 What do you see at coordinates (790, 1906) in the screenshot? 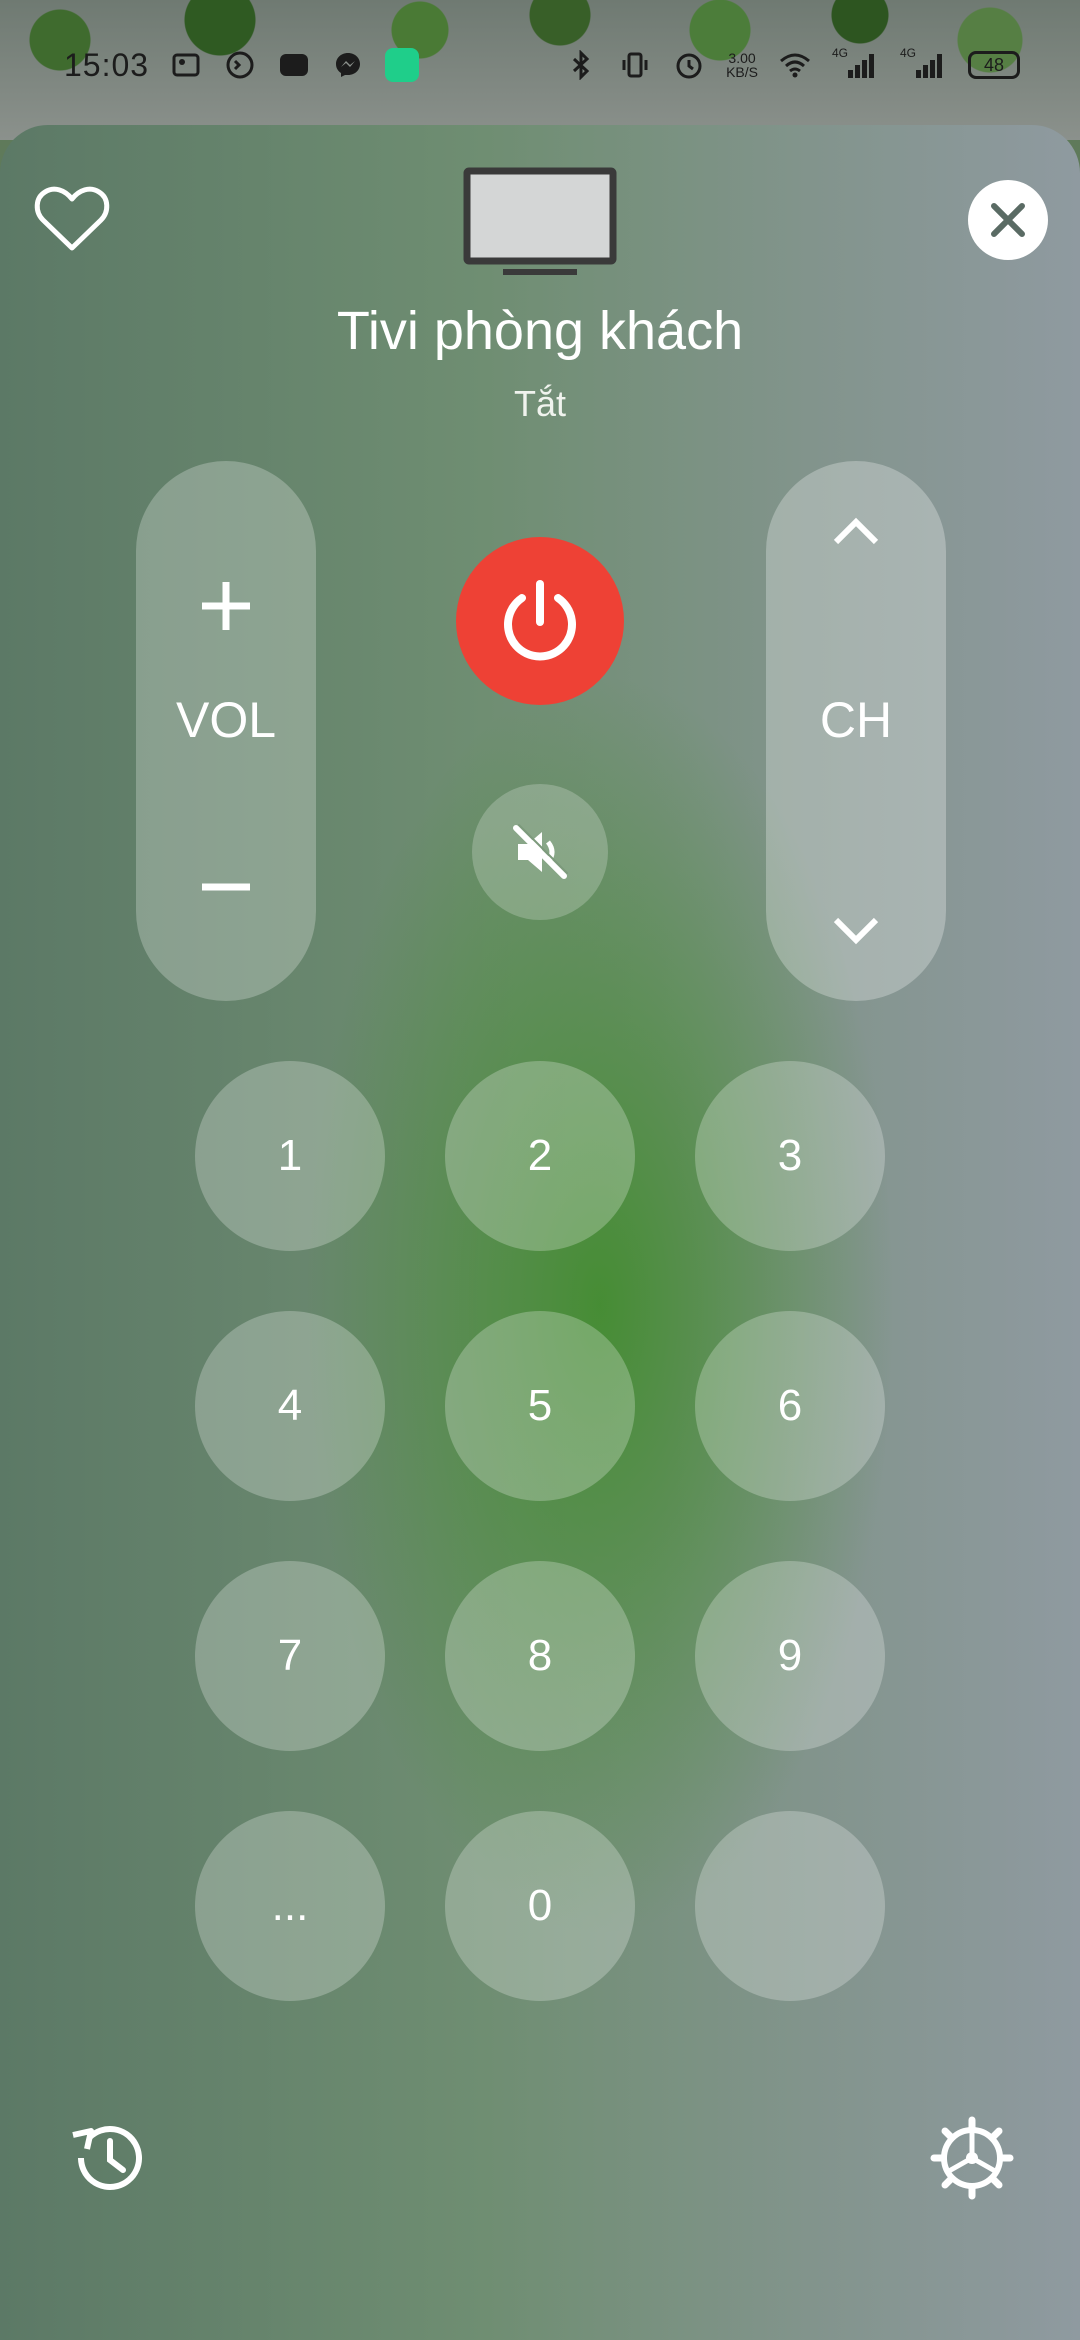
I see `key-blank` at bounding box center [790, 1906].